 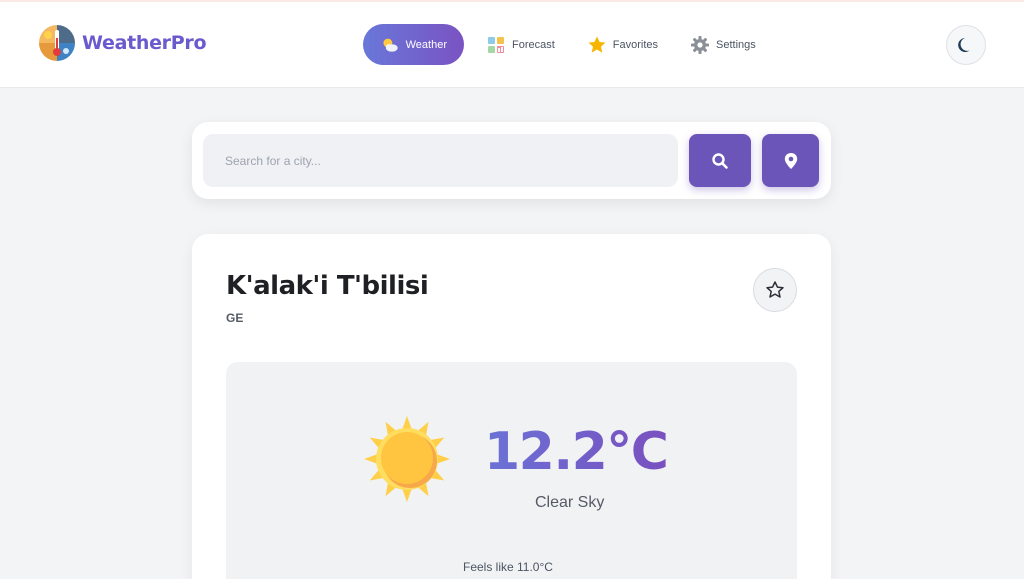 I want to click on star-outline-icon, so click(x=775, y=289).